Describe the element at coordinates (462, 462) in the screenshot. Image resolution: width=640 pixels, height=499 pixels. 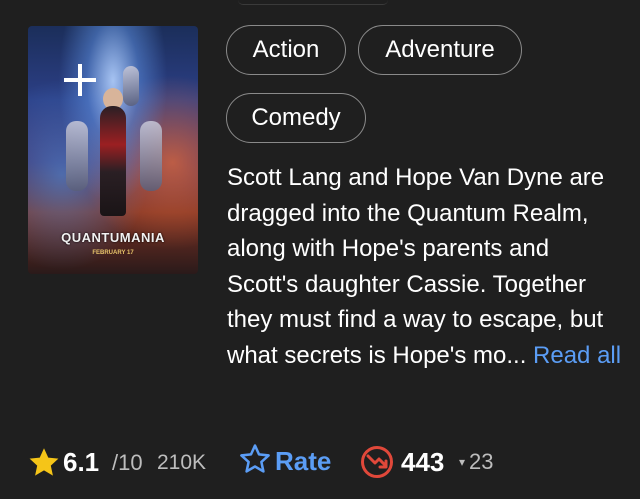
I see `down-triangle-icon: ▾` at that location.